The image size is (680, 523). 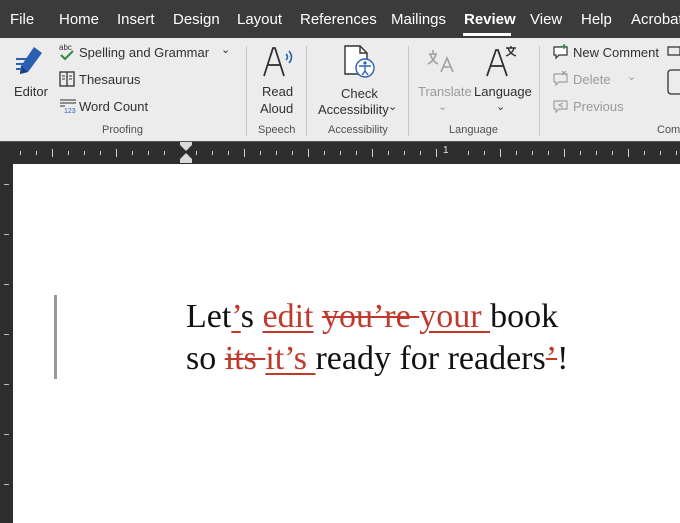 I want to click on word-count-button: 123 Word Count, so click(x=112, y=107).